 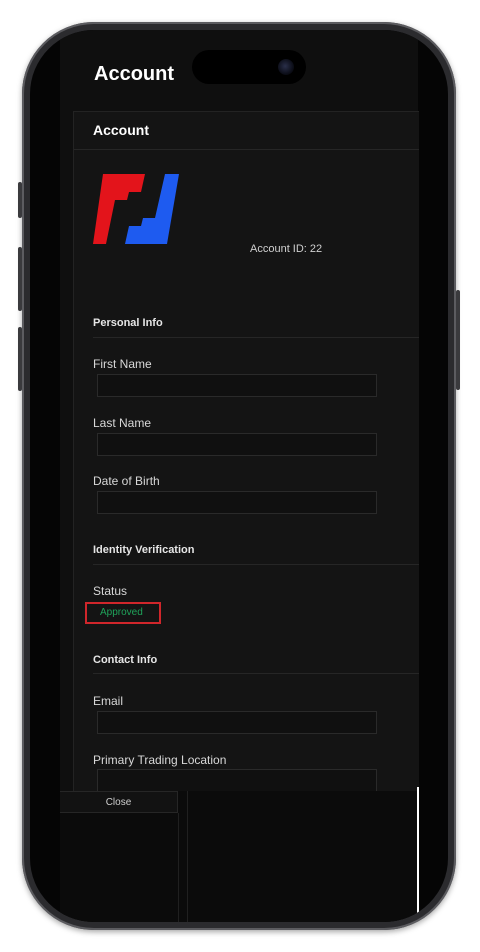 I want to click on section-personal-info: Personal Info, so click(x=128, y=323).